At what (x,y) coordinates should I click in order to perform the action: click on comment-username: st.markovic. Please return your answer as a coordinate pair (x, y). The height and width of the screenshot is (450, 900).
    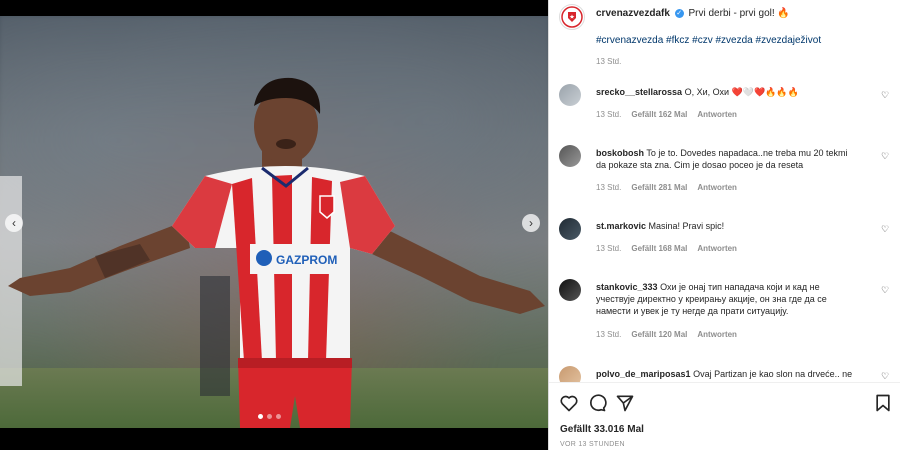
    Looking at the image, I should click on (621, 226).